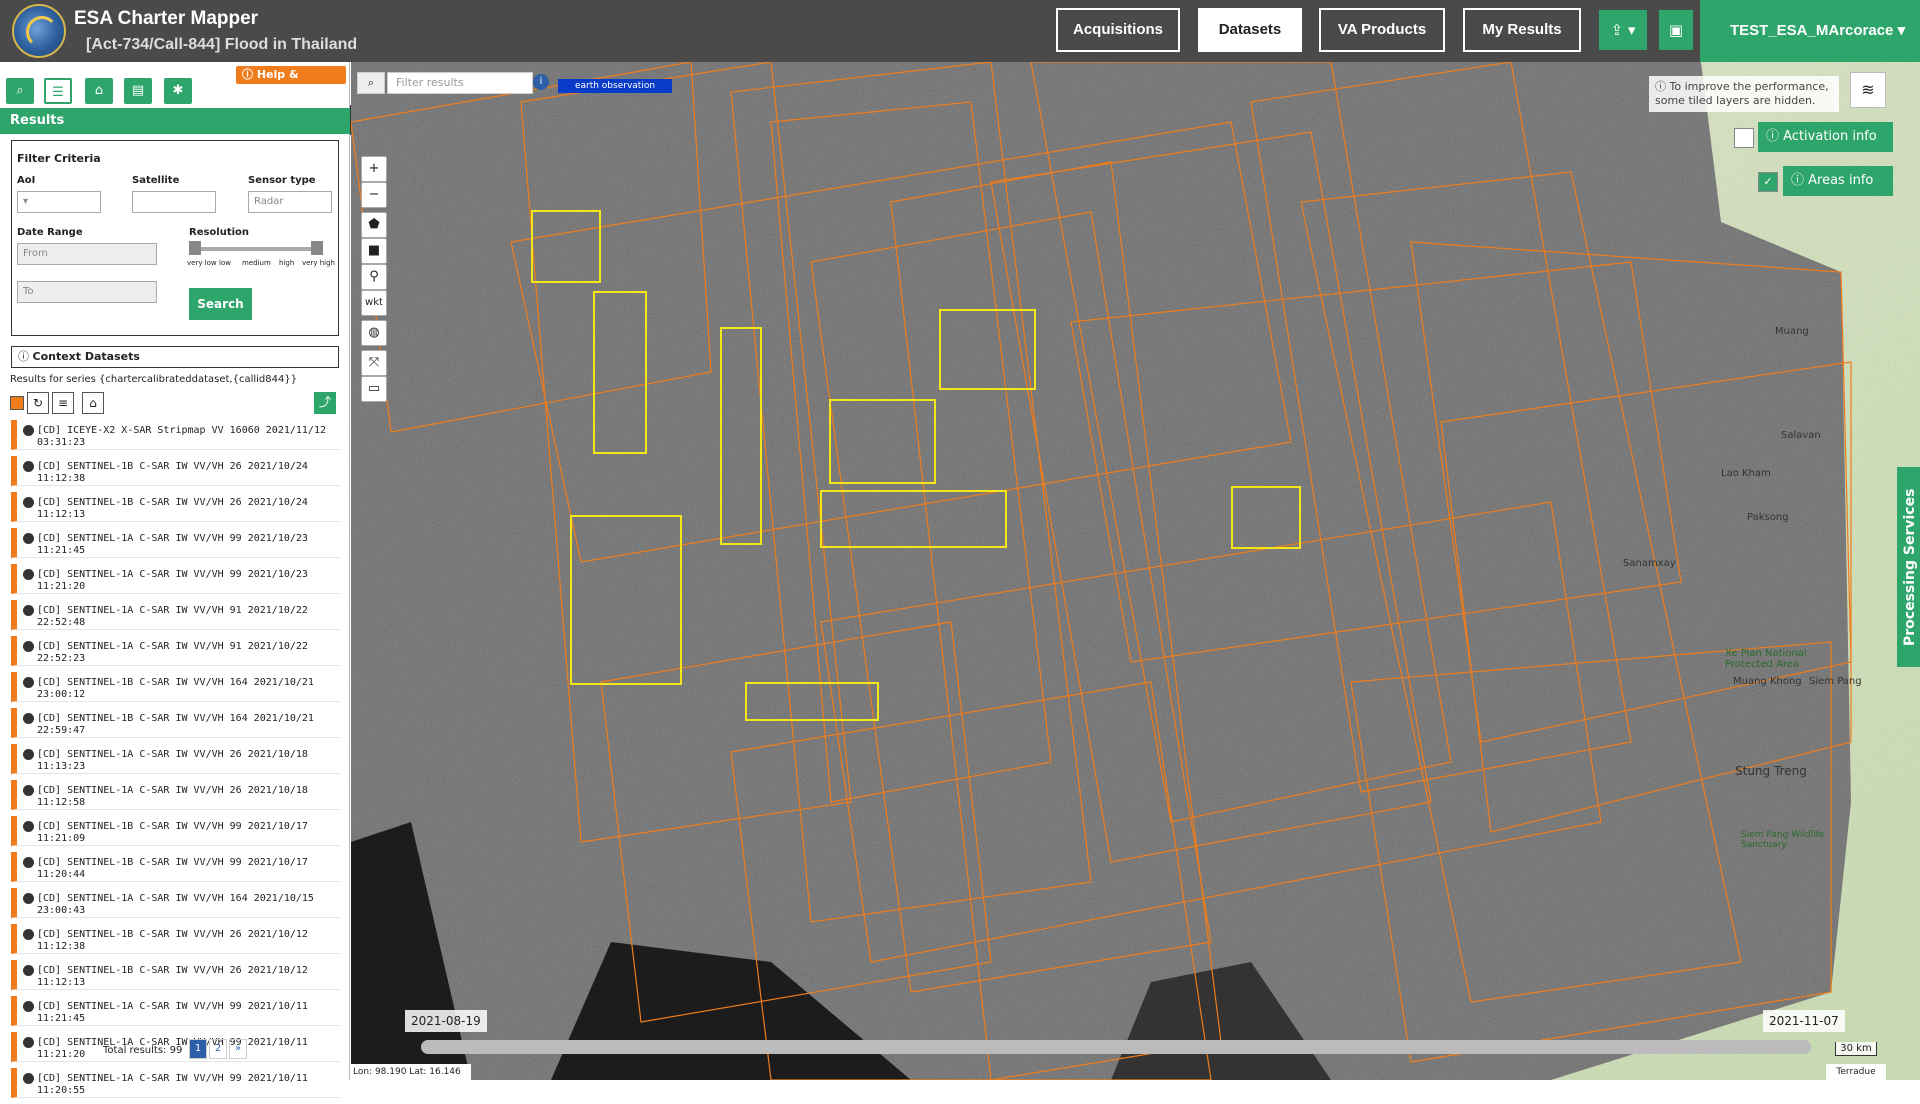 The width and height of the screenshot is (1920, 1104). Describe the element at coordinates (138, 91) in the screenshot. I see `archive-tool-button: ▤` at that location.